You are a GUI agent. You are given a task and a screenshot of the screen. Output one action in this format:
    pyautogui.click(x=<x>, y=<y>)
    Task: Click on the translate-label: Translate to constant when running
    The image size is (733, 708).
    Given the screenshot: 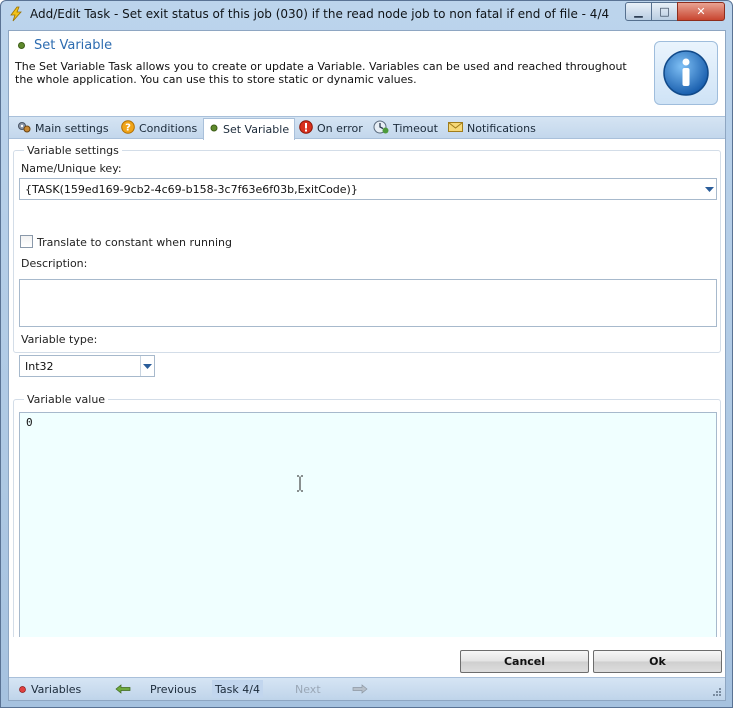 What is the action you would take?
    pyautogui.click(x=134, y=242)
    